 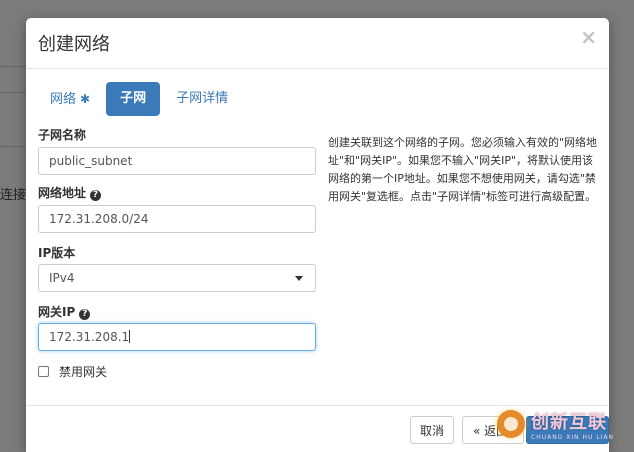 What do you see at coordinates (569, 422) in the screenshot?
I see `brand-name-cn: 创新互联` at bounding box center [569, 422].